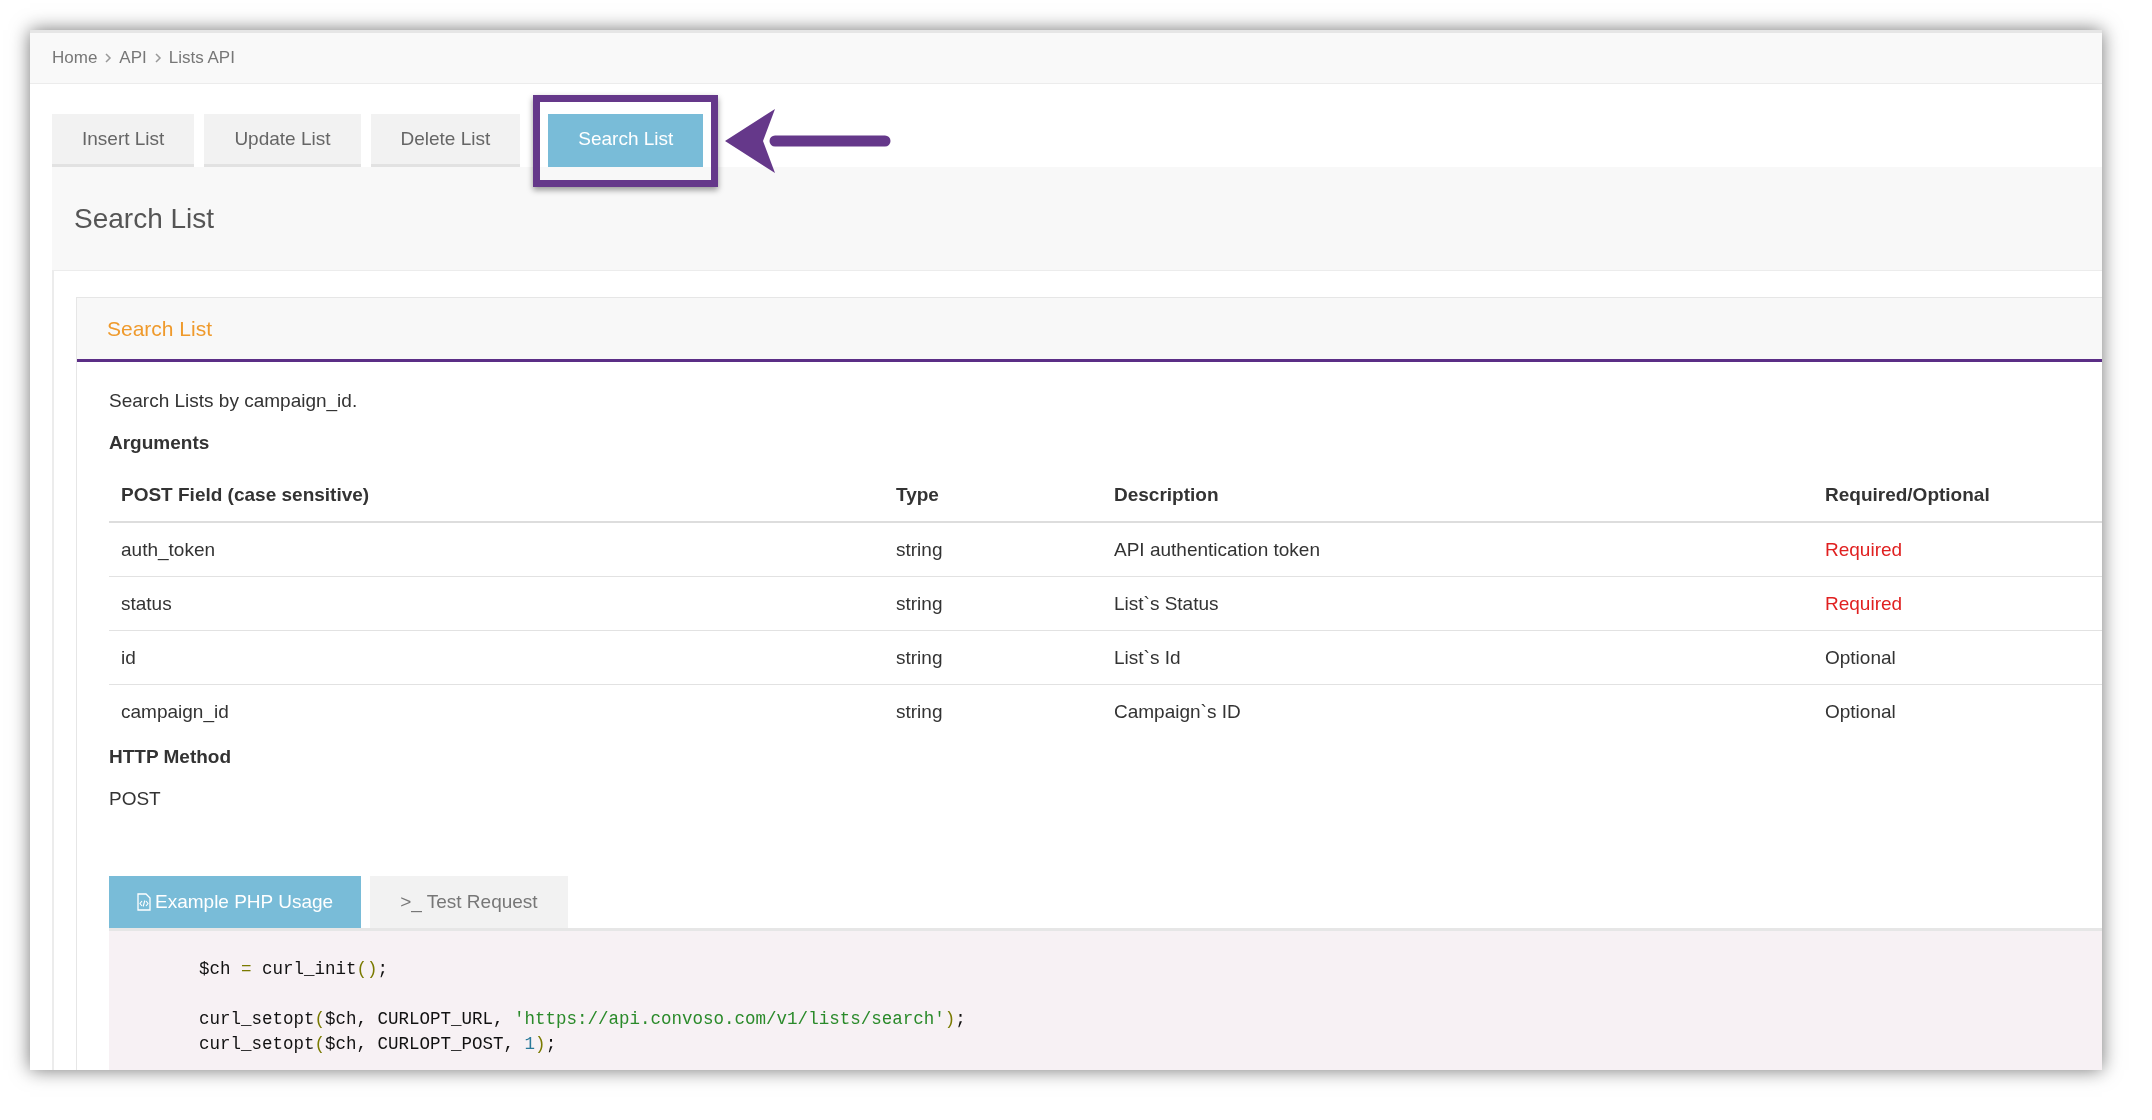 The height and width of the screenshot is (1120, 2152). I want to click on column-header: Type, so click(918, 494).